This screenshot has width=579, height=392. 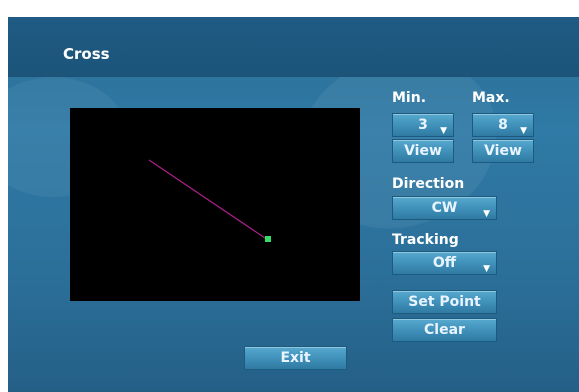 I want to click on tracking-value: Off, so click(x=444, y=263).